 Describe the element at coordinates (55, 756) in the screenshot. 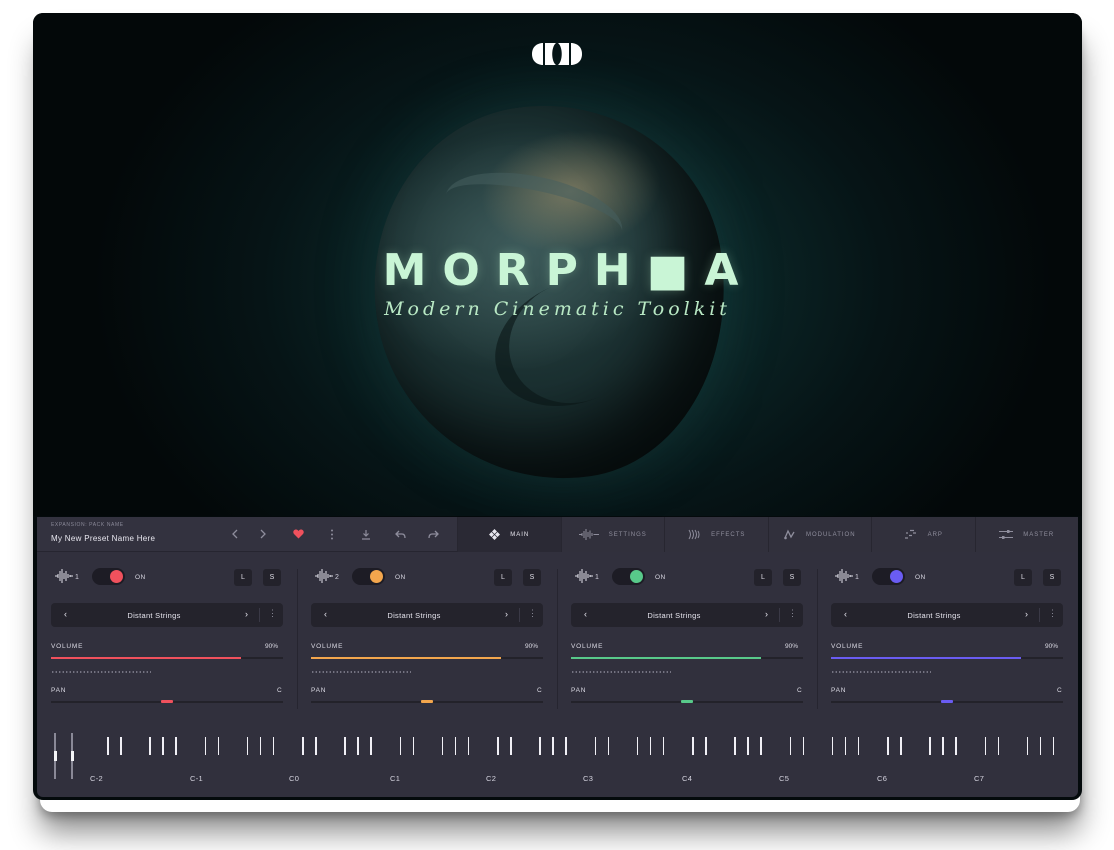

I see `pitch-wheel` at that location.